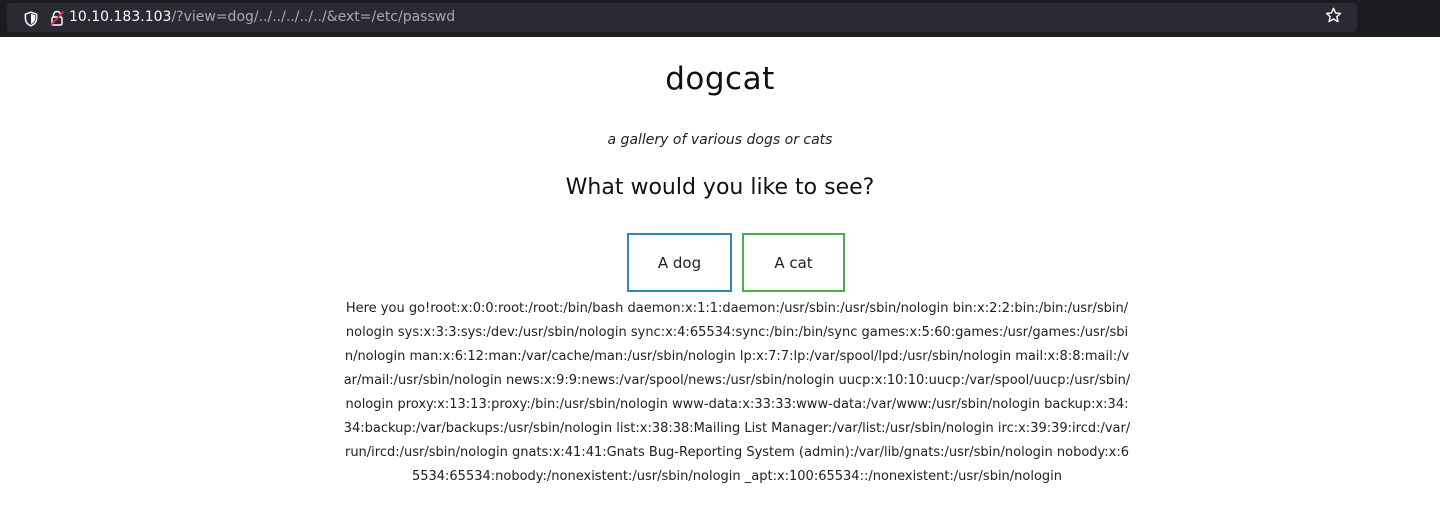  I want to click on site-title: dogcat, so click(720, 79).